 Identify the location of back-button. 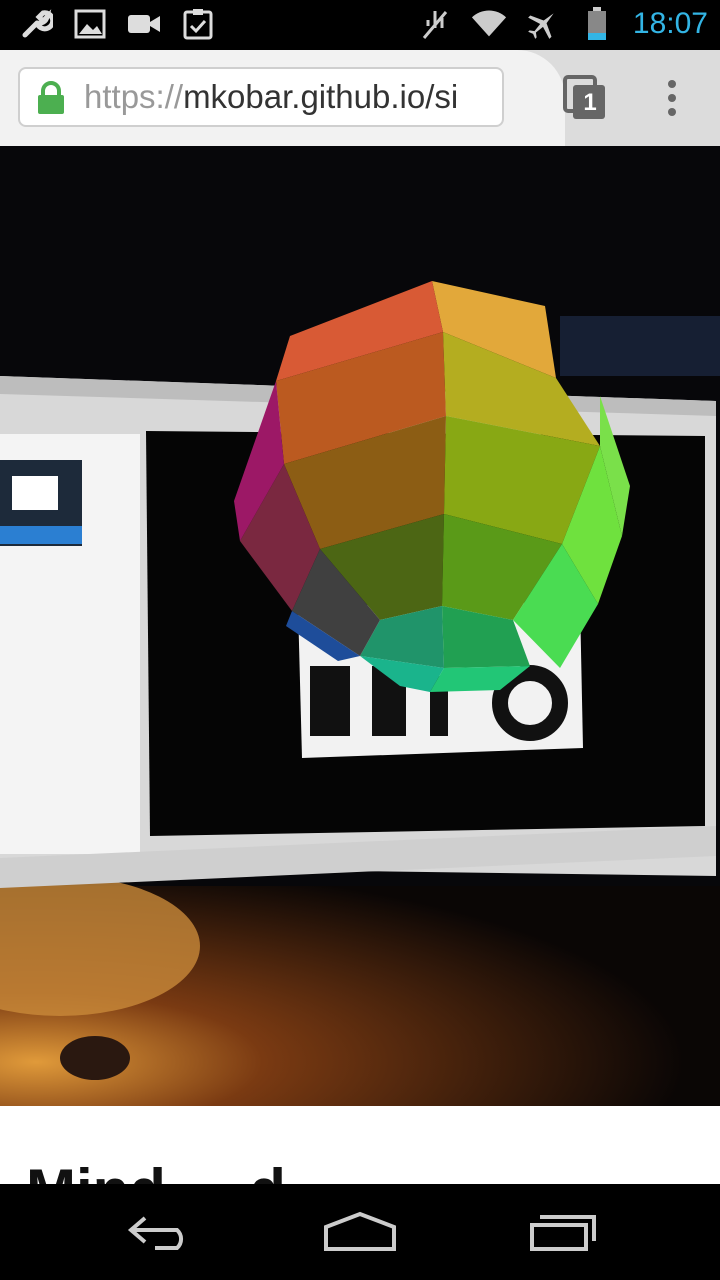
(160, 1232).